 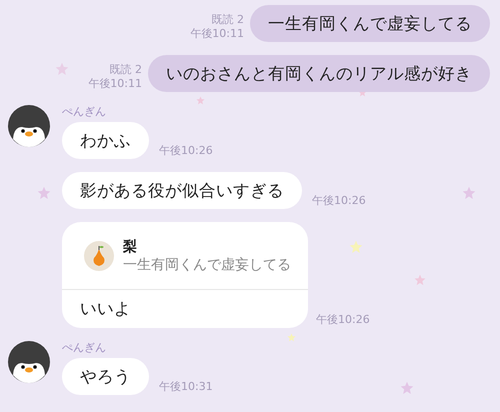 I want to click on sent-message-bubble: いのおさんと有岡くんのリアル感が好き, so click(x=319, y=73).